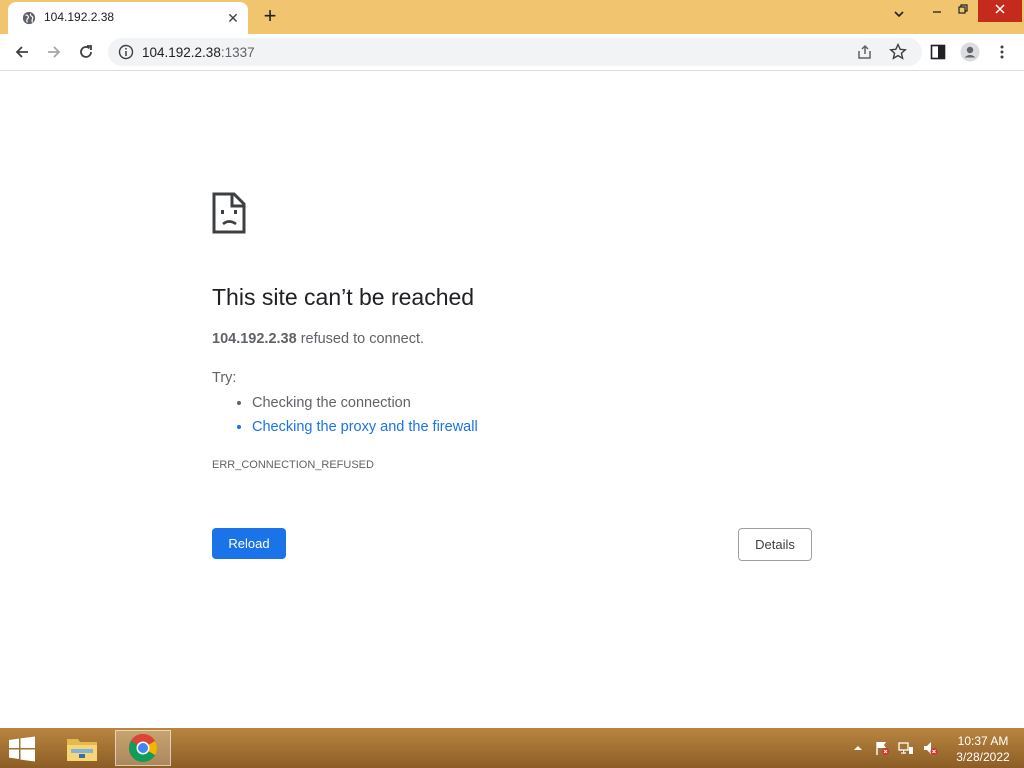  What do you see at coordinates (79, 17) in the screenshot?
I see `tab-title: 104.192.2.38` at bounding box center [79, 17].